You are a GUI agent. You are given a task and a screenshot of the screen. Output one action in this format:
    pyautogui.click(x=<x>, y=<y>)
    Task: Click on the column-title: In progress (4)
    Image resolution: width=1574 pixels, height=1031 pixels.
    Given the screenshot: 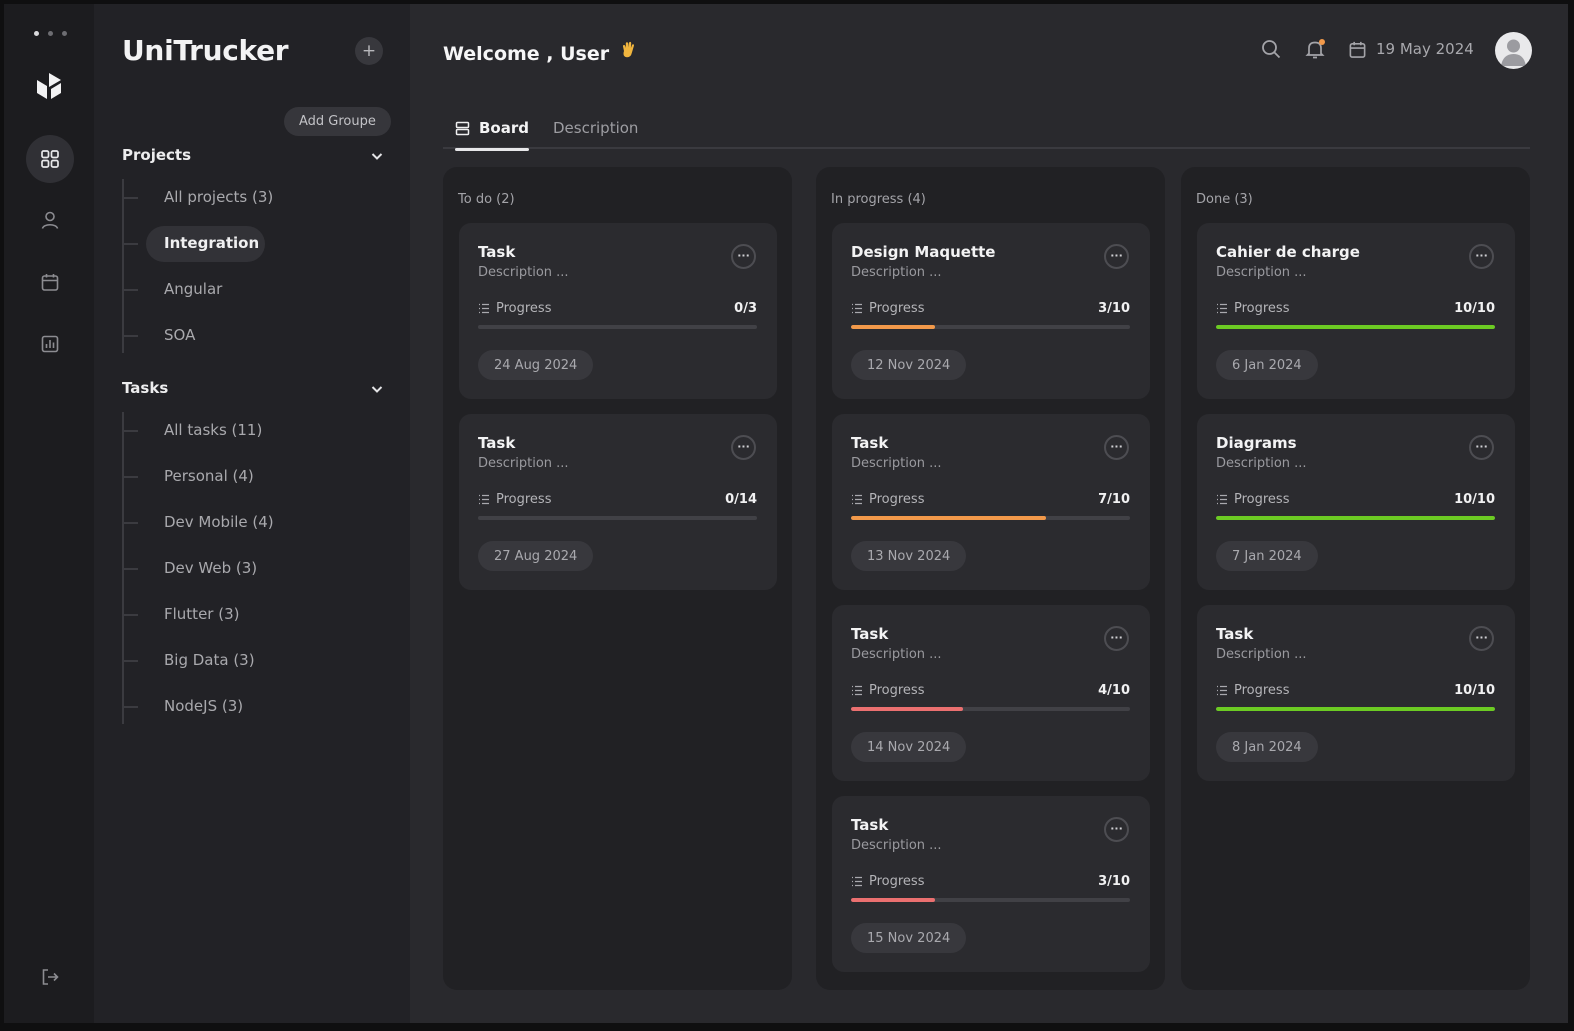 What is the action you would take?
    pyautogui.click(x=878, y=199)
    